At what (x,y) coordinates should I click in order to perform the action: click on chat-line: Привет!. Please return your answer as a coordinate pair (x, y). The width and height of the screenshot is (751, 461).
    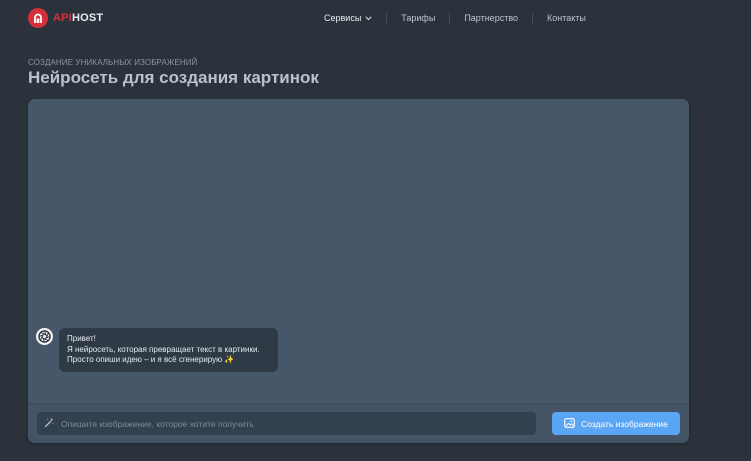
    Looking at the image, I should click on (81, 338).